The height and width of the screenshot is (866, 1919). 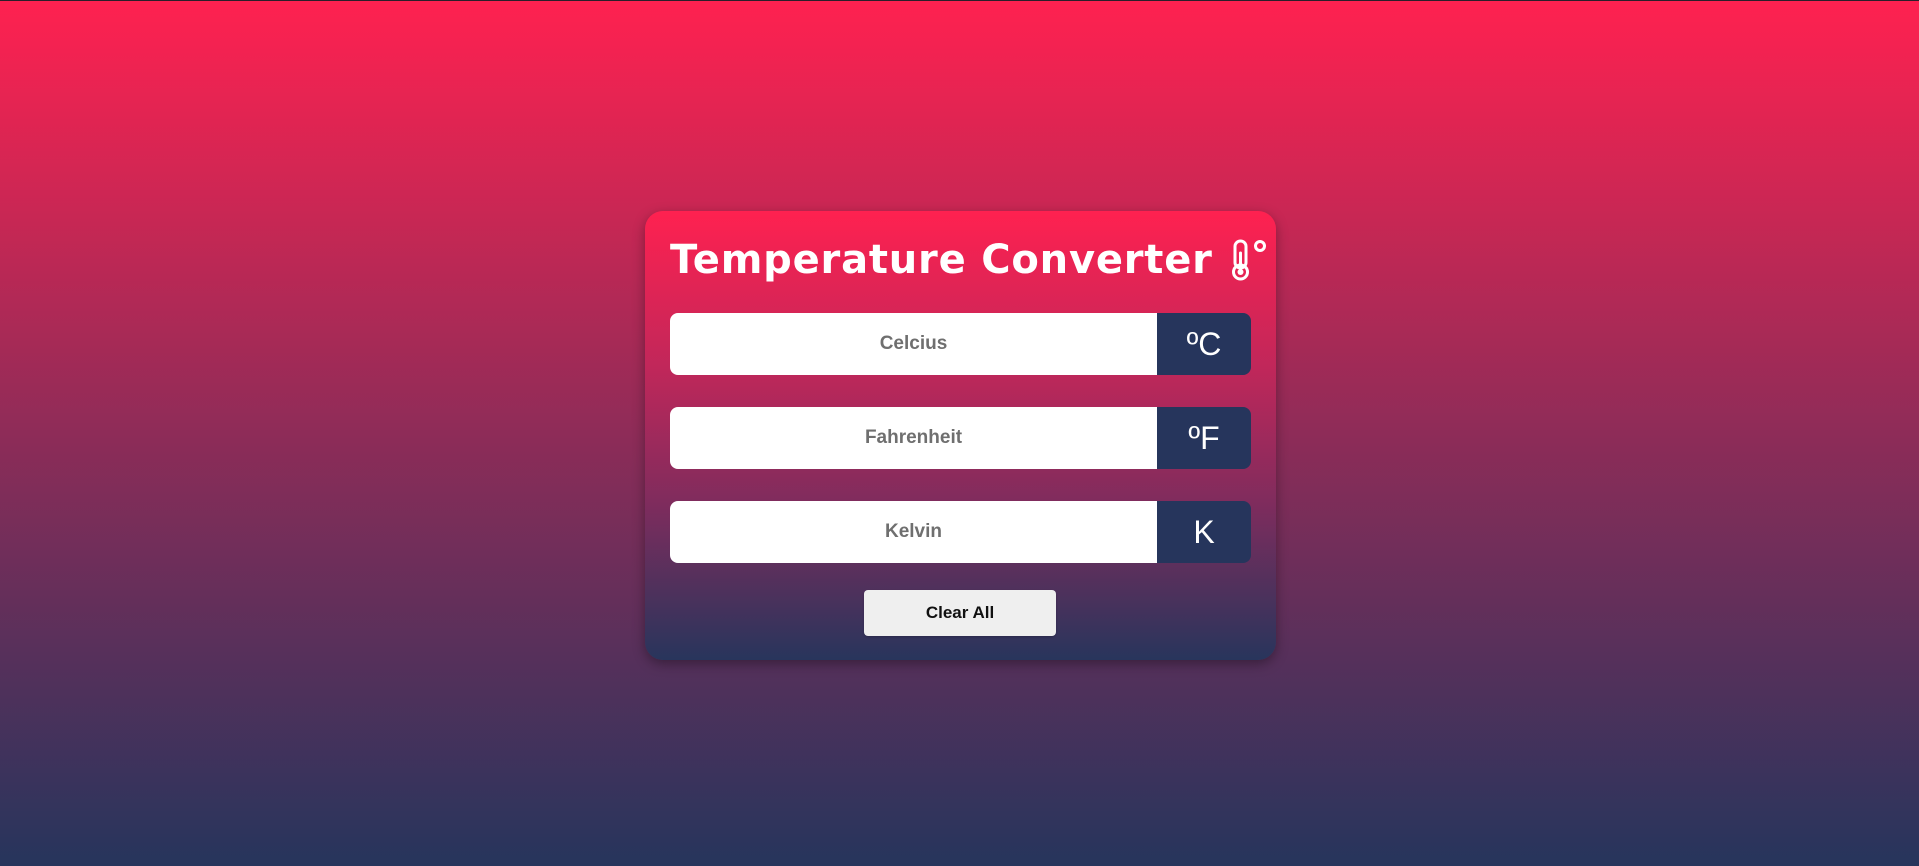 What do you see at coordinates (1250, 260) in the screenshot?
I see `thermometer-degree-icon` at bounding box center [1250, 260].